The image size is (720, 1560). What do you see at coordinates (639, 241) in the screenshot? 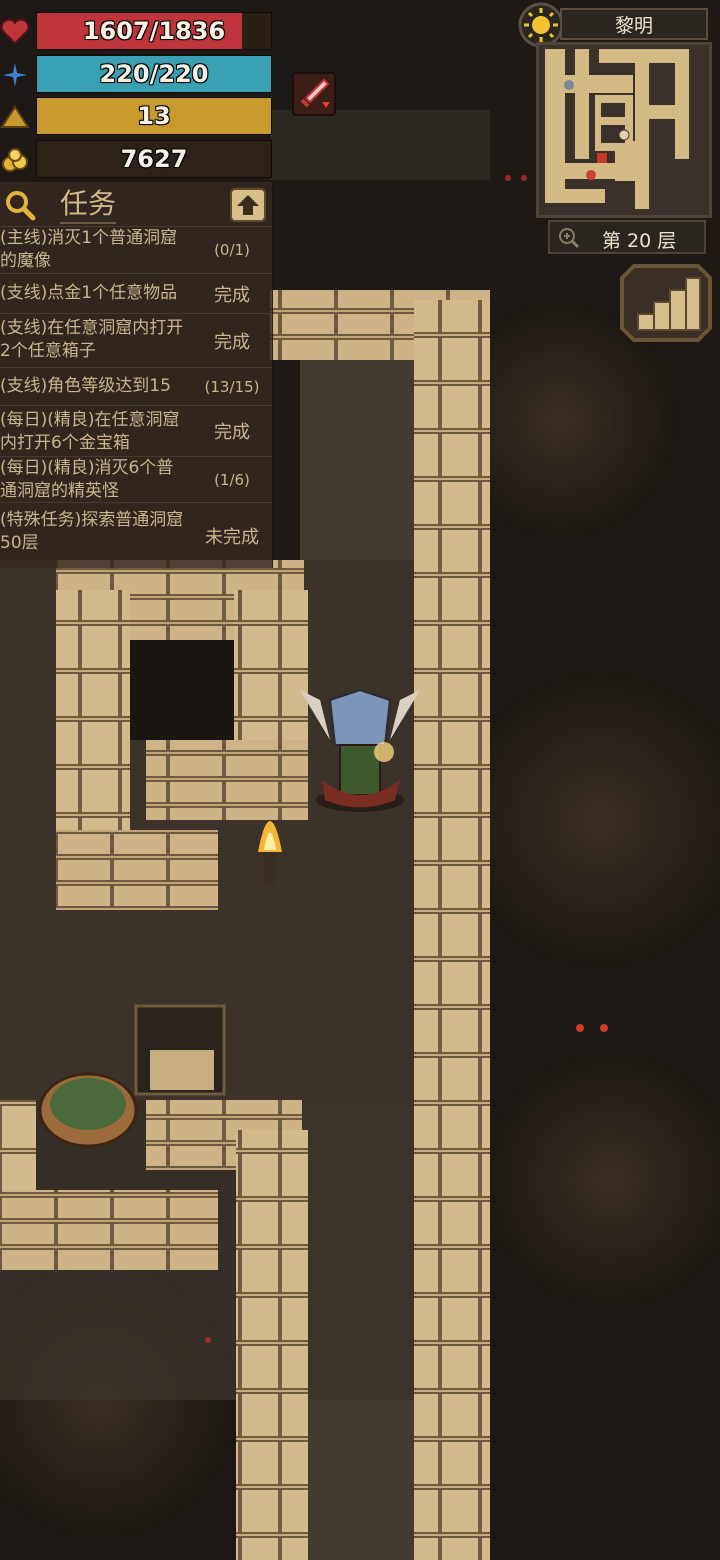
I see `floor-label: 第 20 层` at bounding box center [639, 241].